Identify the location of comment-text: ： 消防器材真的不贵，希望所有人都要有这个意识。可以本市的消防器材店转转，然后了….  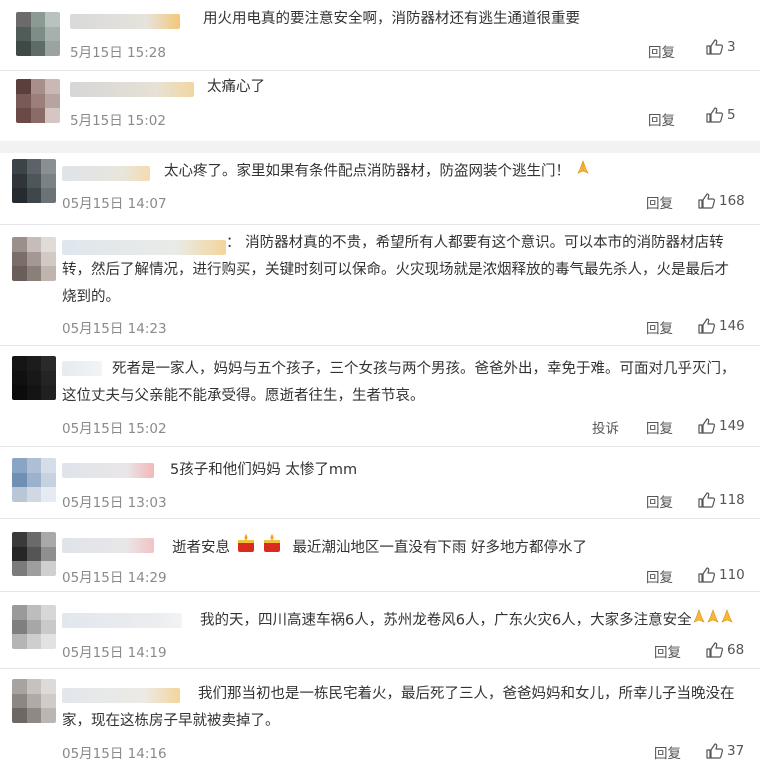
(395, 270).